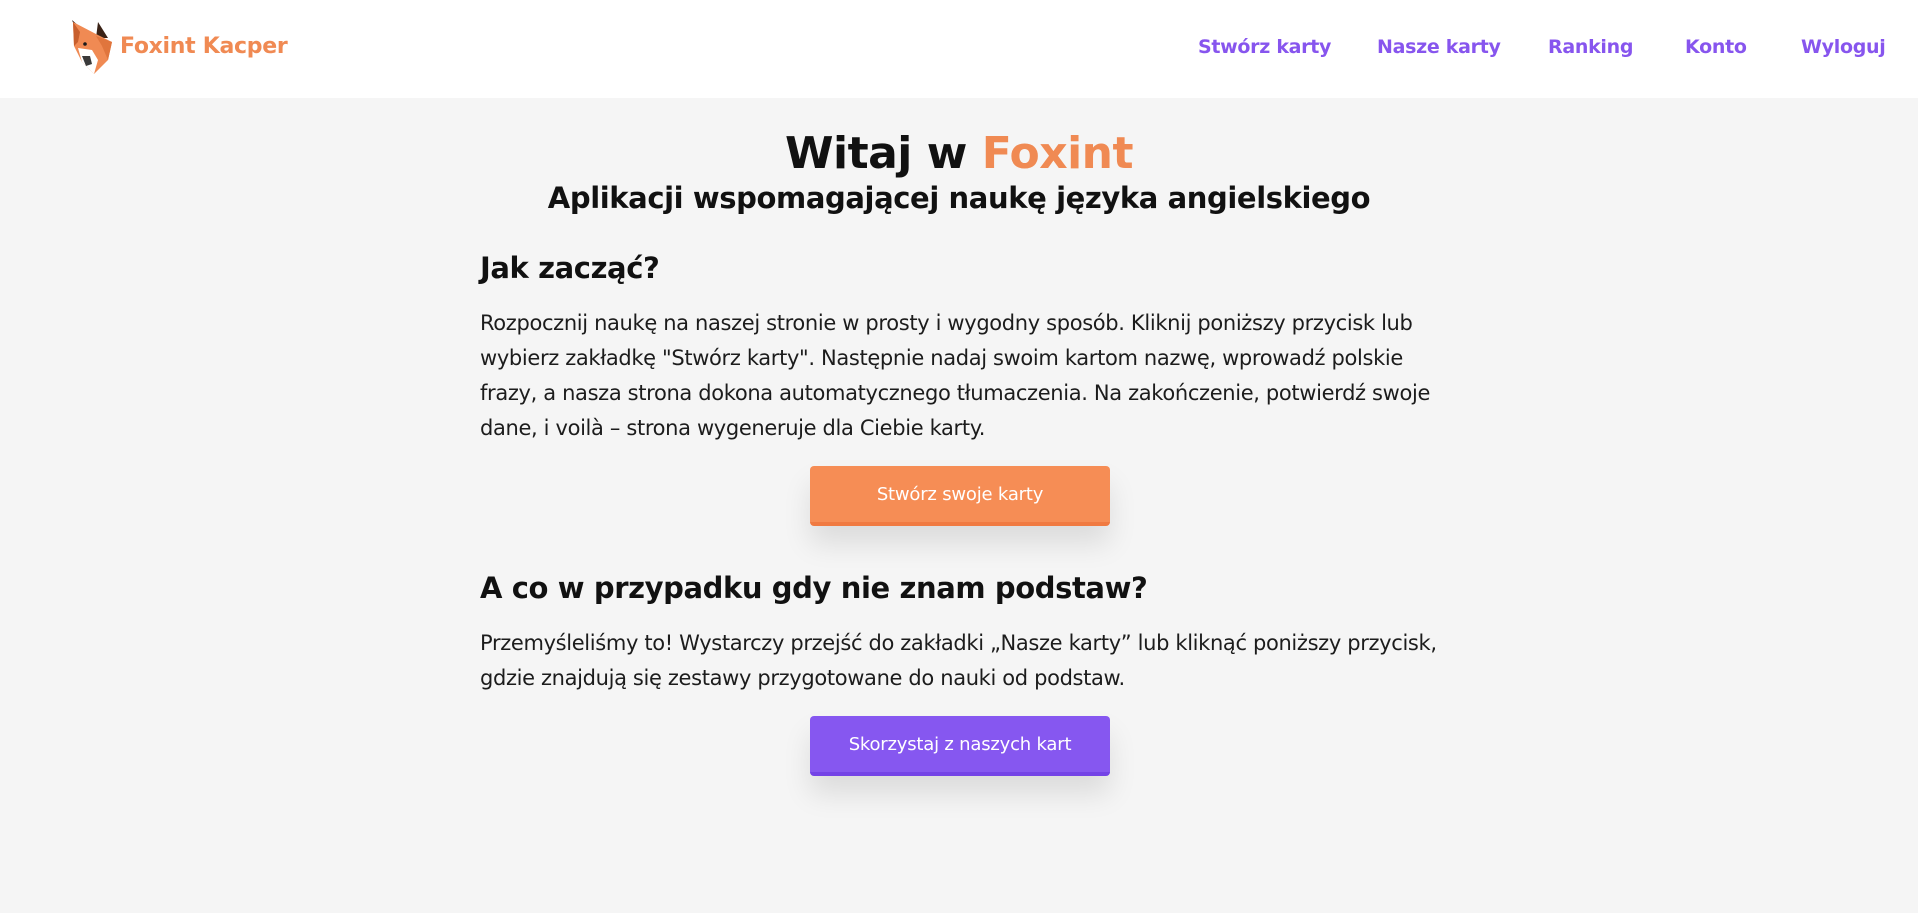 This screenshot has width=1918, height=913. I want to click on use-our-cards-button: Skorzystaj z naszych kart, so click(960, 746).